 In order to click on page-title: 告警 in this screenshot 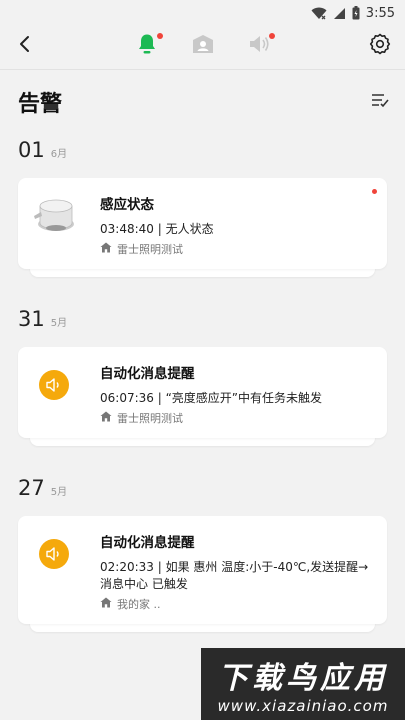, I will do `click(40, 104)`.